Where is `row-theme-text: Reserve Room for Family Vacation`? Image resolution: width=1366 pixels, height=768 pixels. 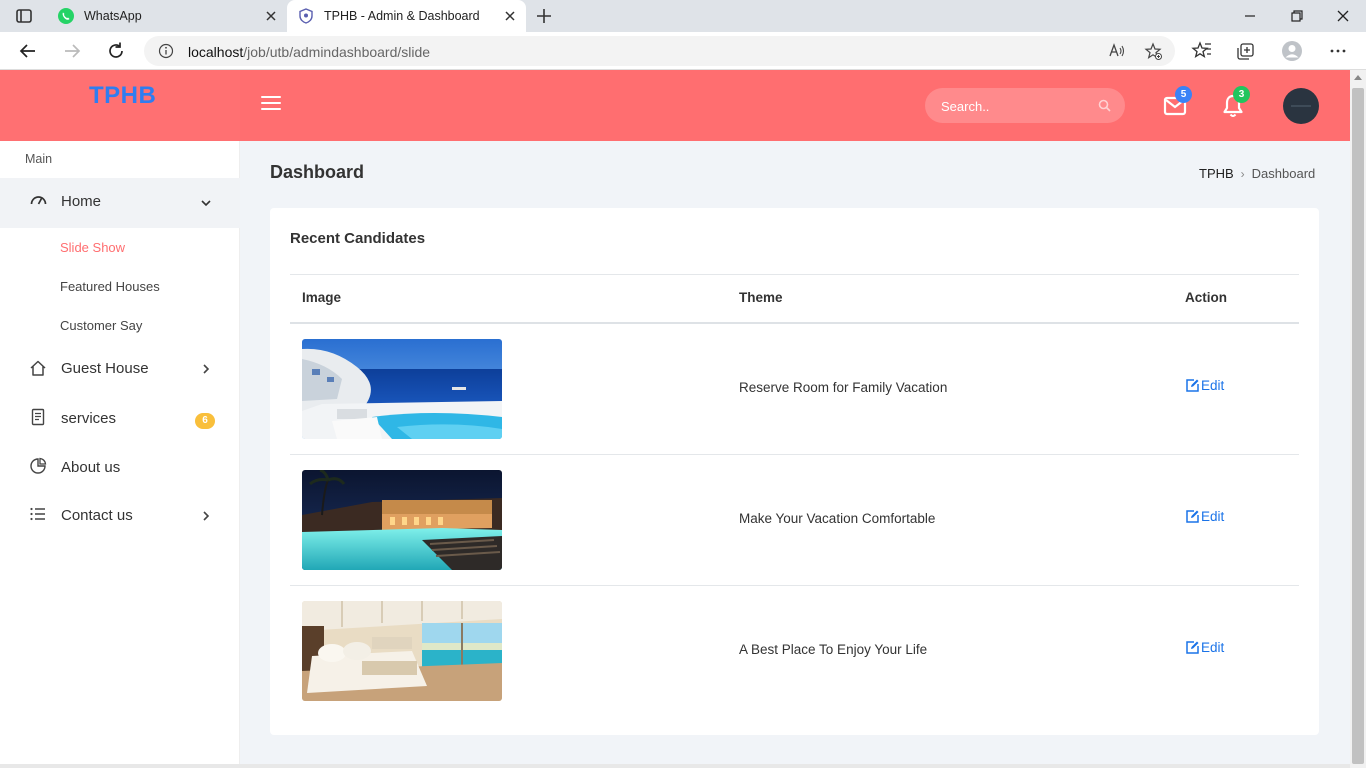
row-theme-text: Reserve Room for Family Vacation is located at coordinates (843, 387).